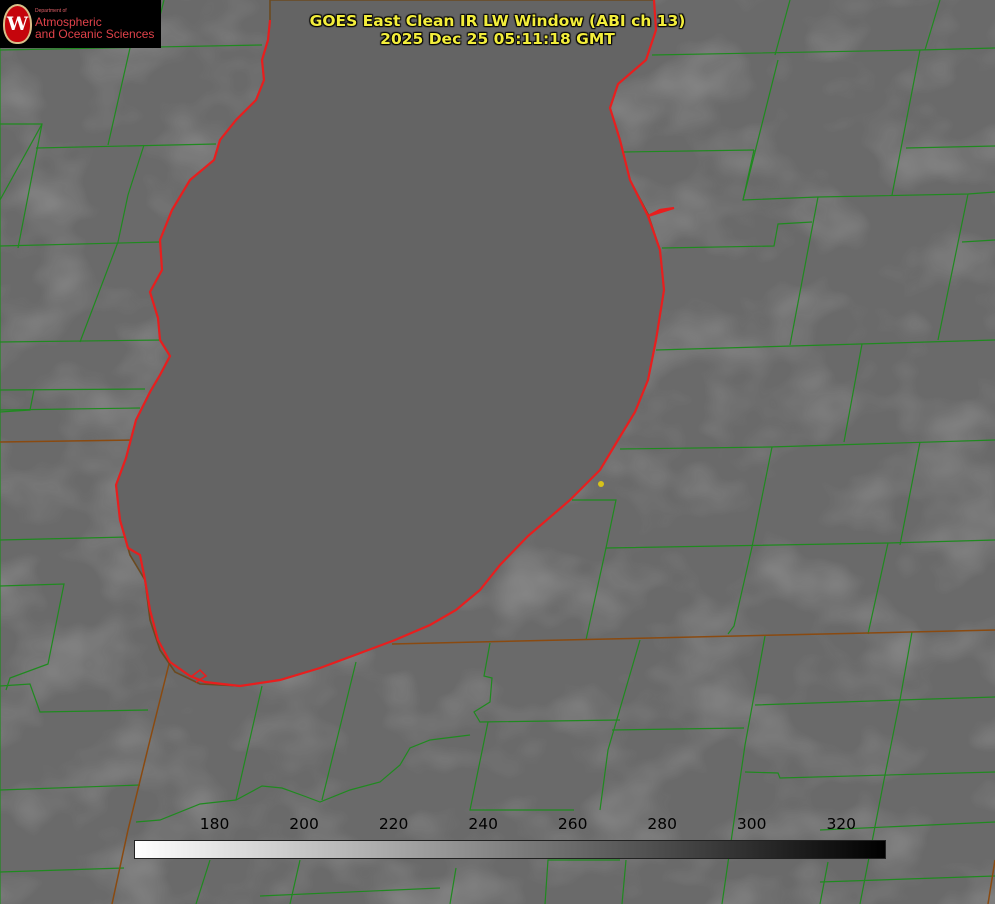 The width and height of the screenshot is (995, 904). Describe the element at coordinates (51, 10) in the screenshot. I see `logo-department: Department of` at that location.